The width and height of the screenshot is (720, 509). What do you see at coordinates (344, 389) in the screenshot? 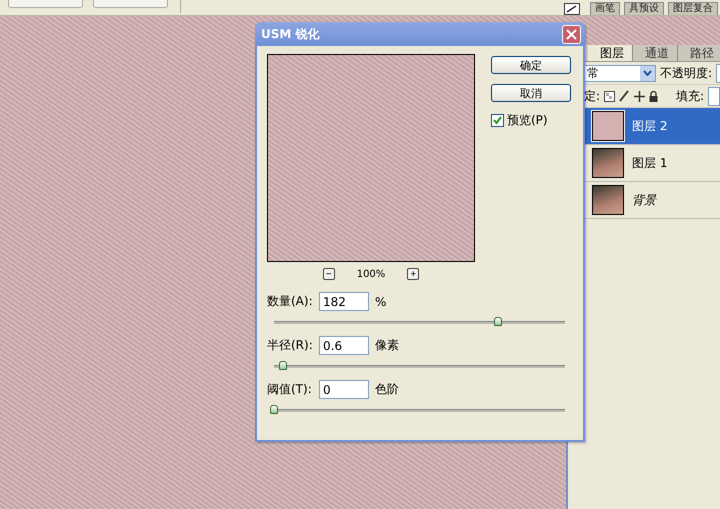
I see `input-field: 0` at bounding box center [344, 389].